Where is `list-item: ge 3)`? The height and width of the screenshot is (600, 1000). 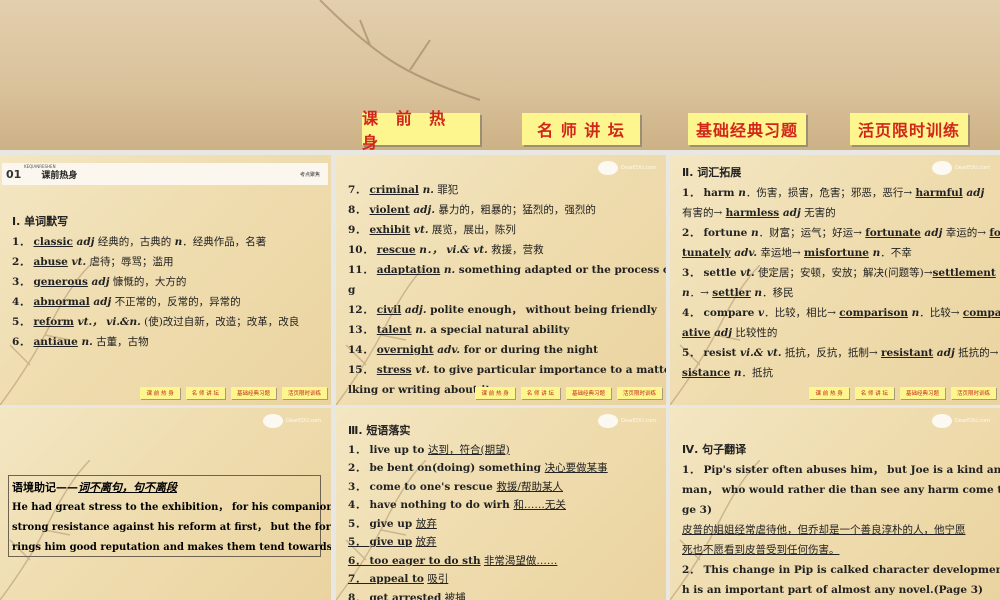 list-item: ge 3) is located at coordinates (841, 510).